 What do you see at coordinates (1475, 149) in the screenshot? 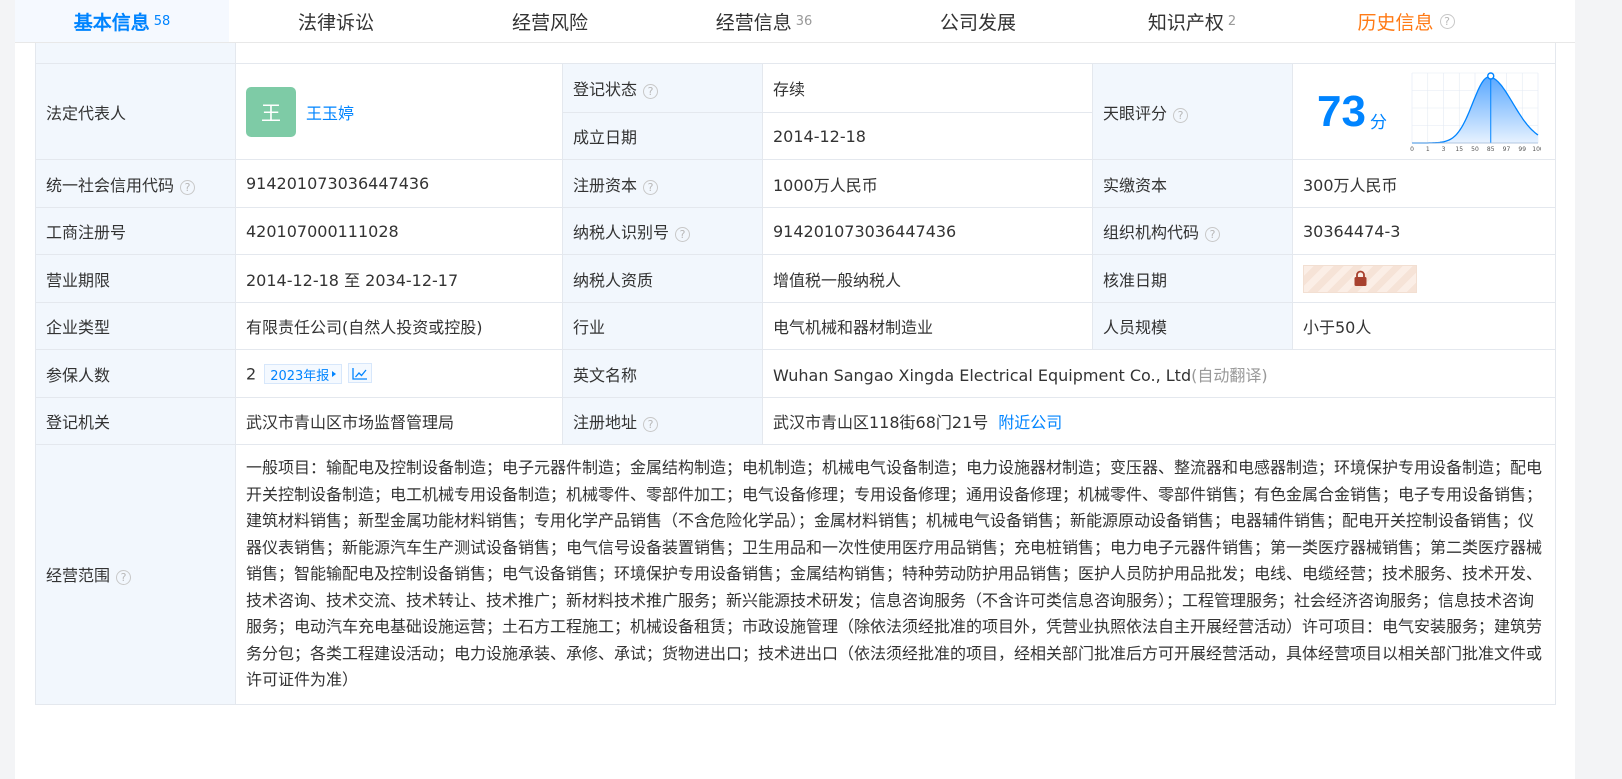
I see `chart-tick-label: 50` at bounding box center [1475, 149].